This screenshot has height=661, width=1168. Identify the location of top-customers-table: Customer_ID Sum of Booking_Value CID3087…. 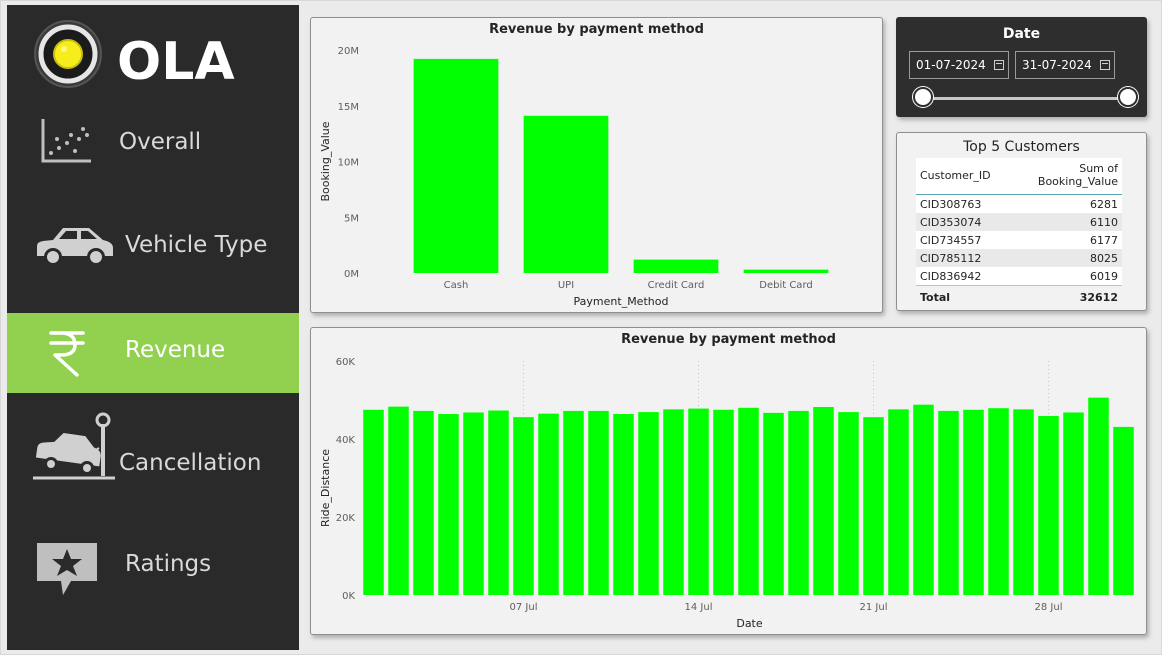
(1019, 232).